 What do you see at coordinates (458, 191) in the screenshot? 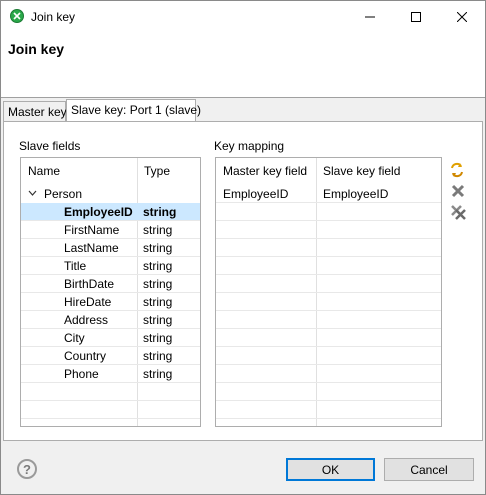
I see `delete-icon` at bounding box center [458, 191].